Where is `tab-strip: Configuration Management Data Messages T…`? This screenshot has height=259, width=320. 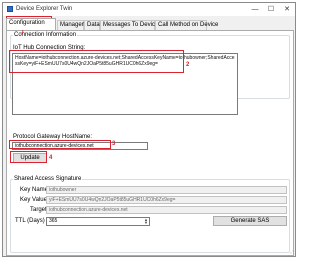 tab-strip: Configuration Management Data Messages T… is located at coordinates (150, 24).